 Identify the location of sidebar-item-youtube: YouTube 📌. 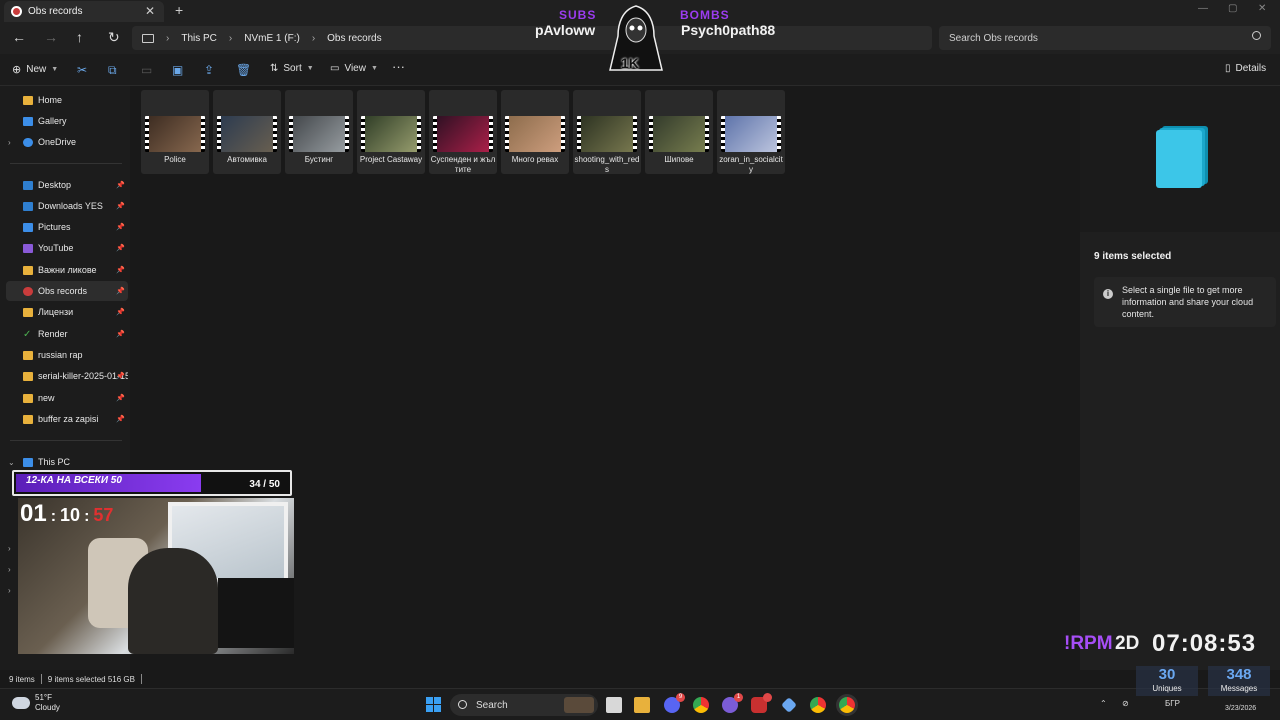
(67, 248).